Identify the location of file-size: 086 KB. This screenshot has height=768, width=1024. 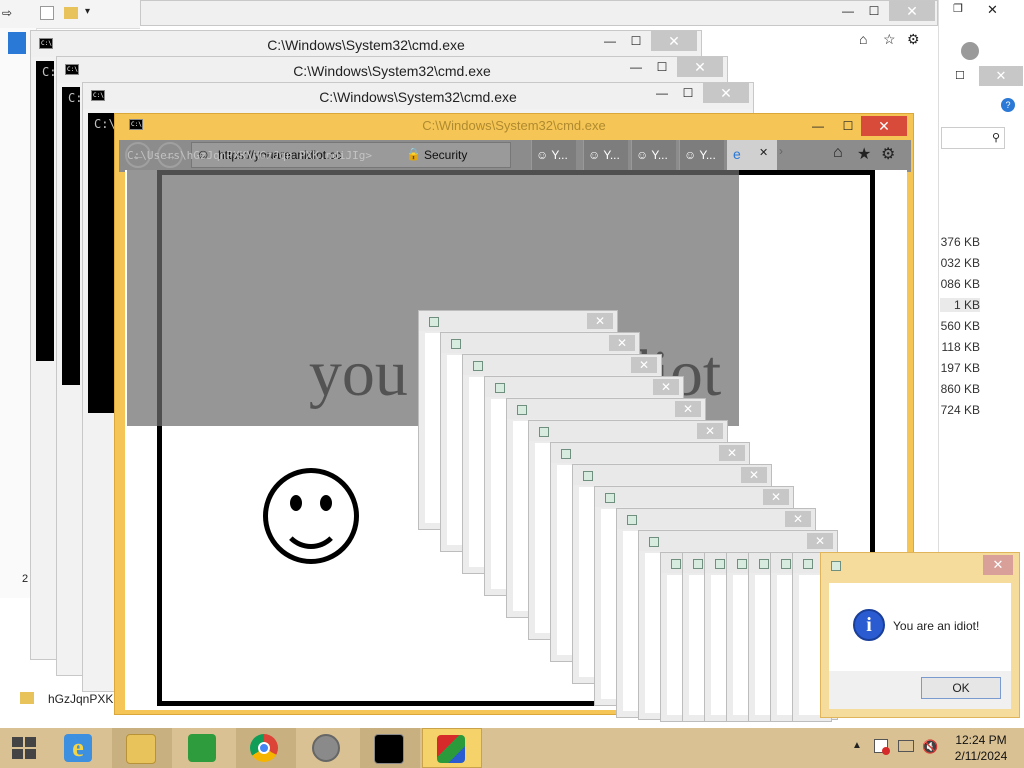
(960, 284).